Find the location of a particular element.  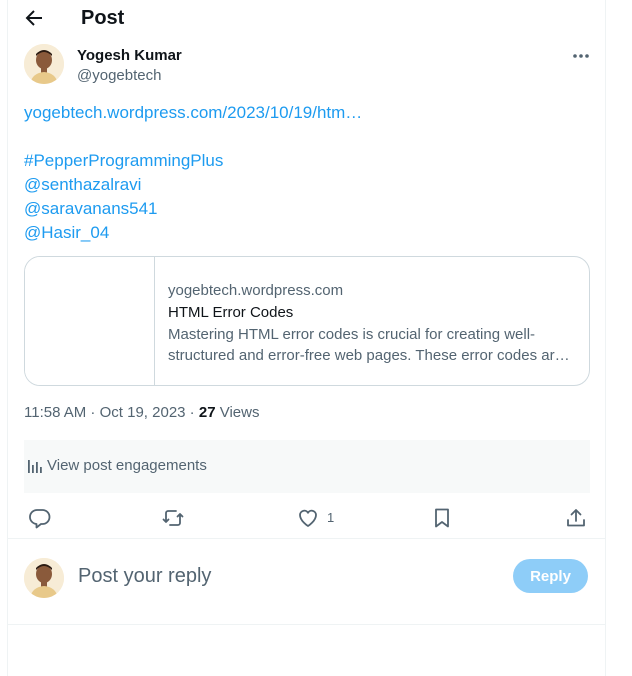

like-icon is located at coordinates (308, 518).